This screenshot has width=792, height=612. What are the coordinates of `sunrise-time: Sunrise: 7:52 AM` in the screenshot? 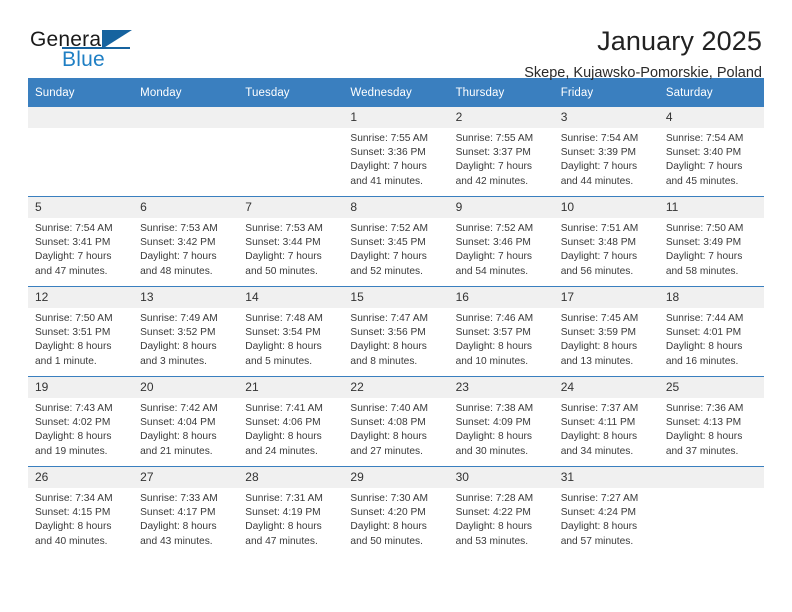 It's located at (494, 228).